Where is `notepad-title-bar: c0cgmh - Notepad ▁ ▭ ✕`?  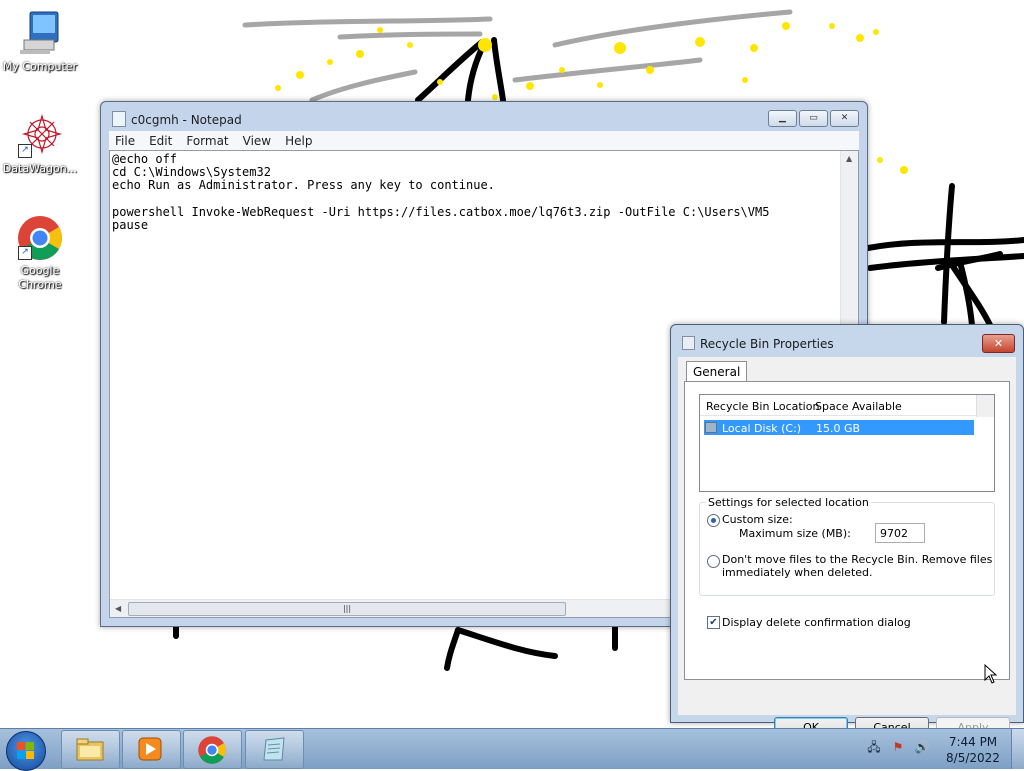 notepad-title-bar: c0cgmh - Notepad ▁ ▭ ✕ is located at coordinates (484, 116).